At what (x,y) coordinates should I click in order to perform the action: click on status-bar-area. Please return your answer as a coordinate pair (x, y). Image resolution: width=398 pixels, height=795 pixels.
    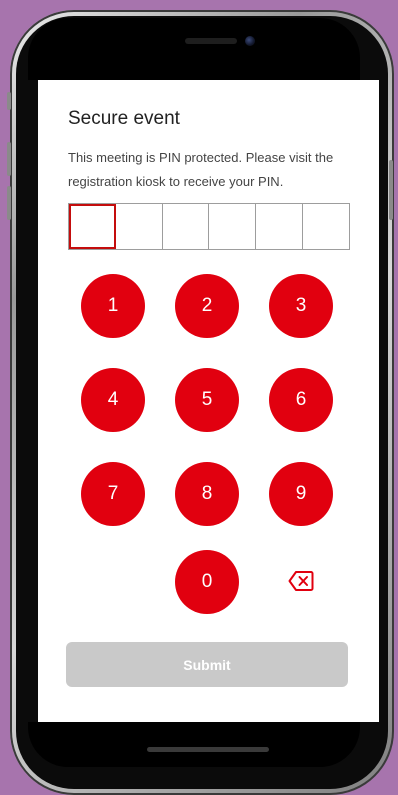
    Looking at the image, I should click on (194, 49).